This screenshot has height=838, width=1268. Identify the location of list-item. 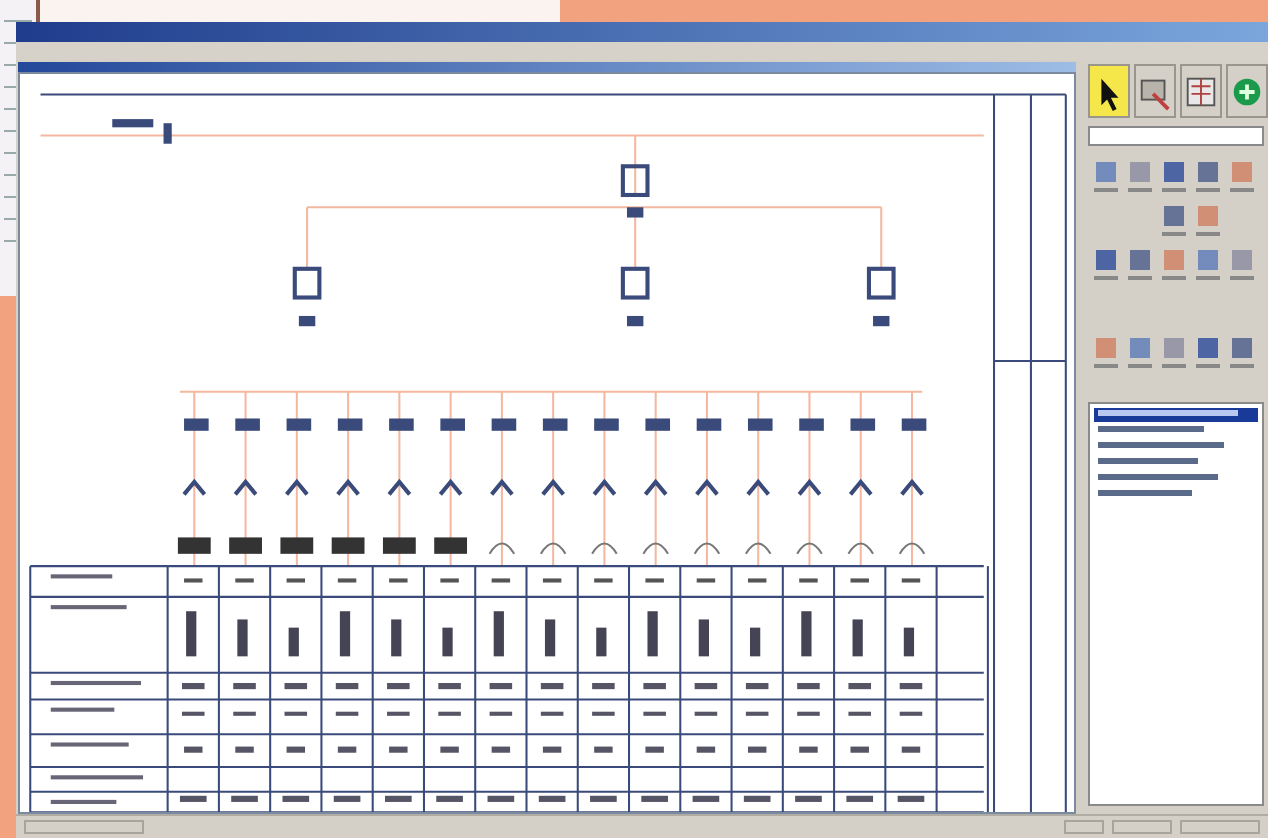
(1176, 415).